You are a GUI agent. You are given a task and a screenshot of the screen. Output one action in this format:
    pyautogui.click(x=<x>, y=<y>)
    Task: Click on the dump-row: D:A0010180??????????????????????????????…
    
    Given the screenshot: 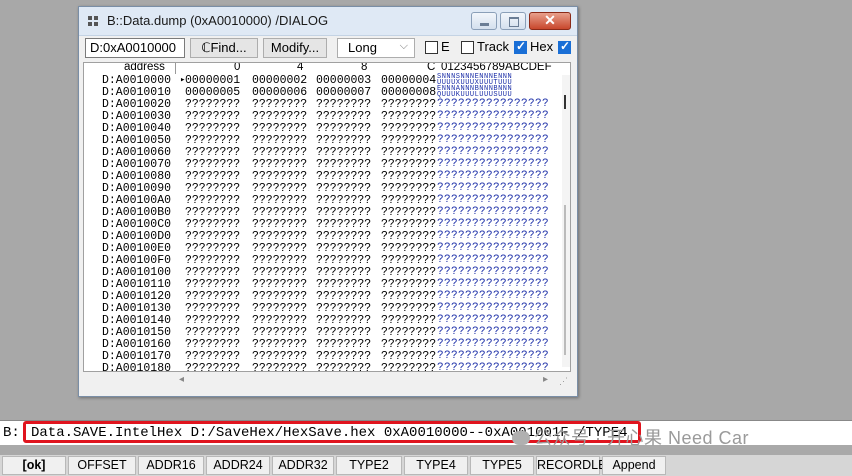 What is the action you would take?
    pyautogui.click(x=324, y=367)
    